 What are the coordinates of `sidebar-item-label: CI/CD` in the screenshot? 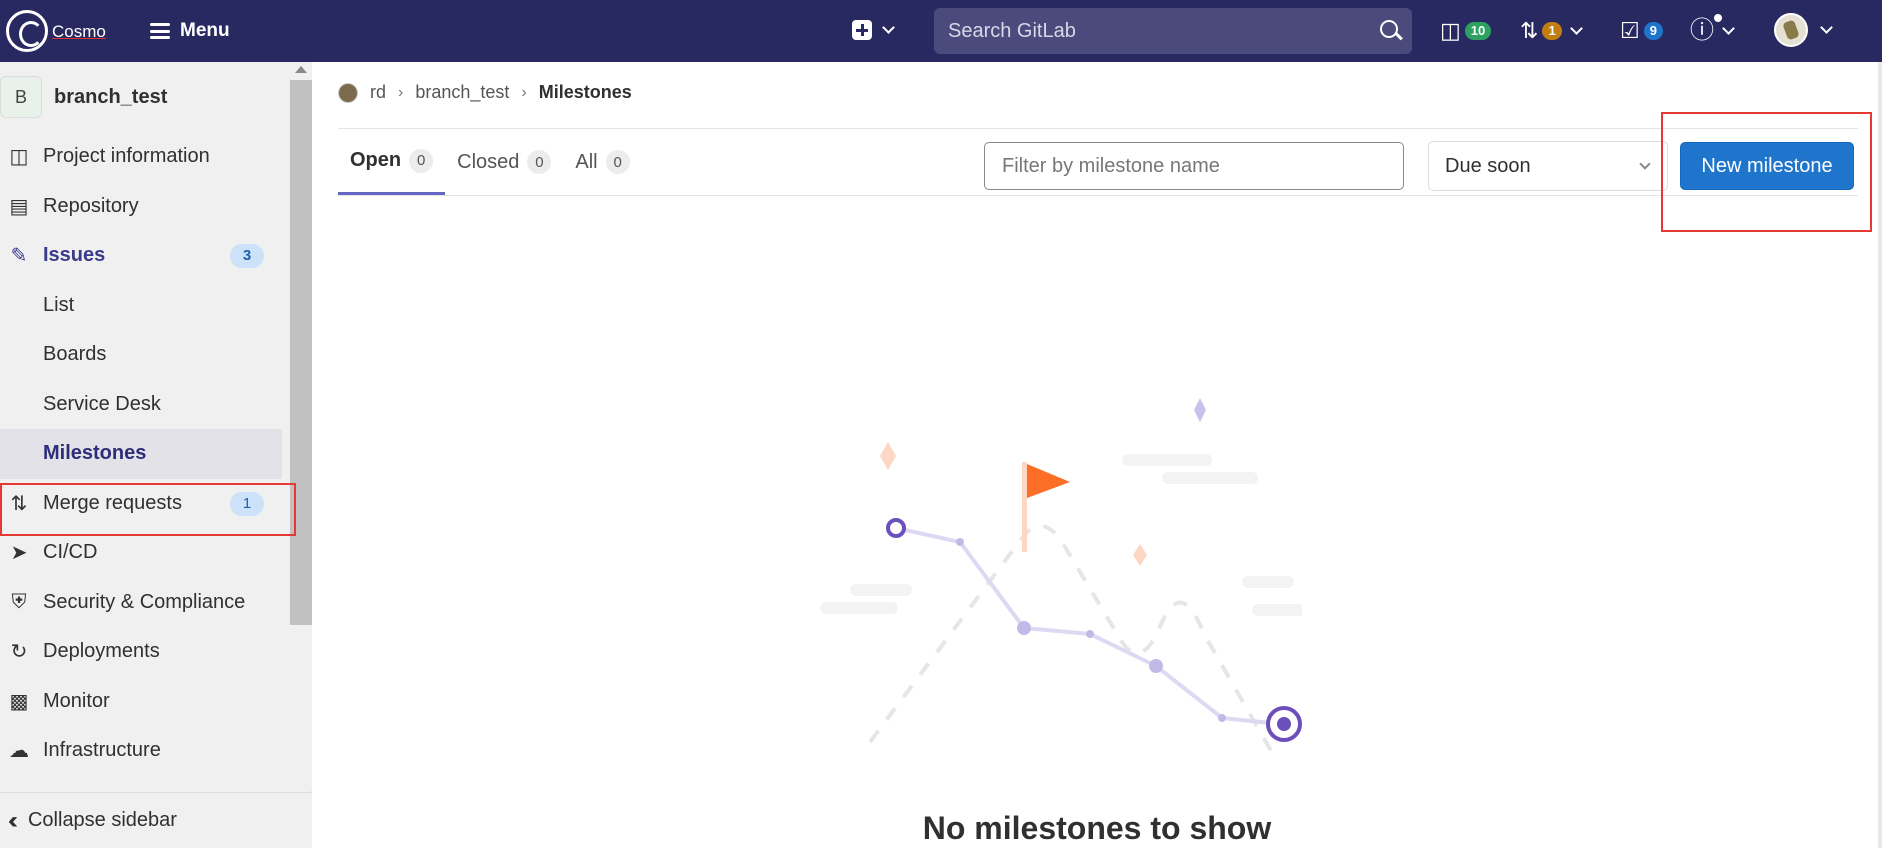 It's located at (70, 552).